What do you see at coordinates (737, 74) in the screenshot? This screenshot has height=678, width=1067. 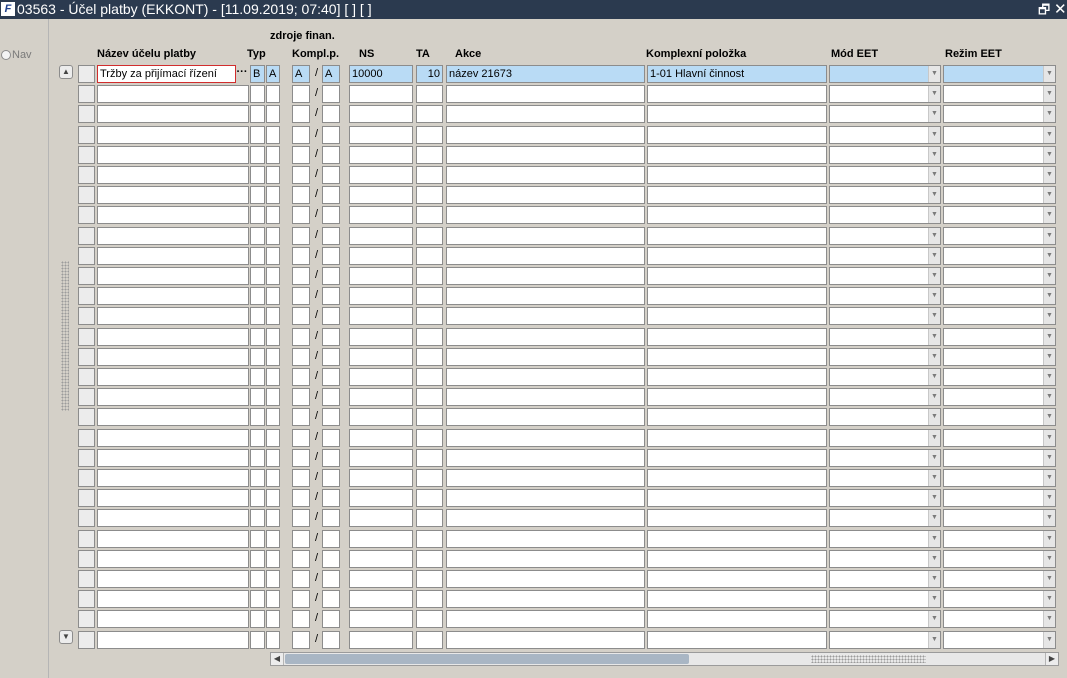 I see `komplexni-polozka-field: 1-01 Hlavní činnost` at bounding box center [737, 74].